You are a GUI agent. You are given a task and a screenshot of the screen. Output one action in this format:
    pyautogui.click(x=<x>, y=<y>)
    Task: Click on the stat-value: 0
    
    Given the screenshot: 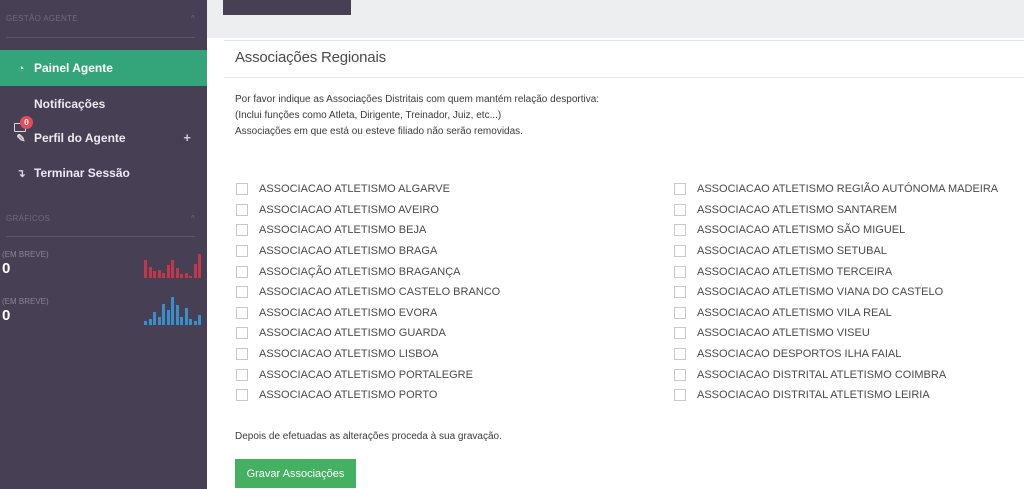 What is the action you would take?
    pyautogui.click(x=6, y=268)
    